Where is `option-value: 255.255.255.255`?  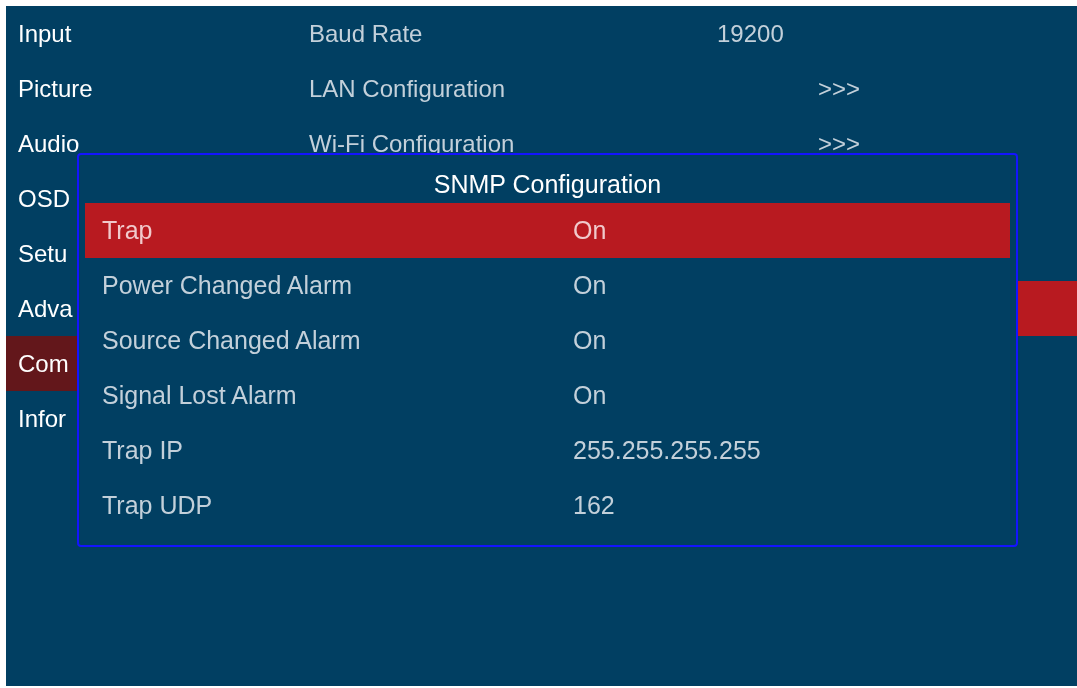 option-value: 255.255.255.255 is located at coordinates (667, 450).